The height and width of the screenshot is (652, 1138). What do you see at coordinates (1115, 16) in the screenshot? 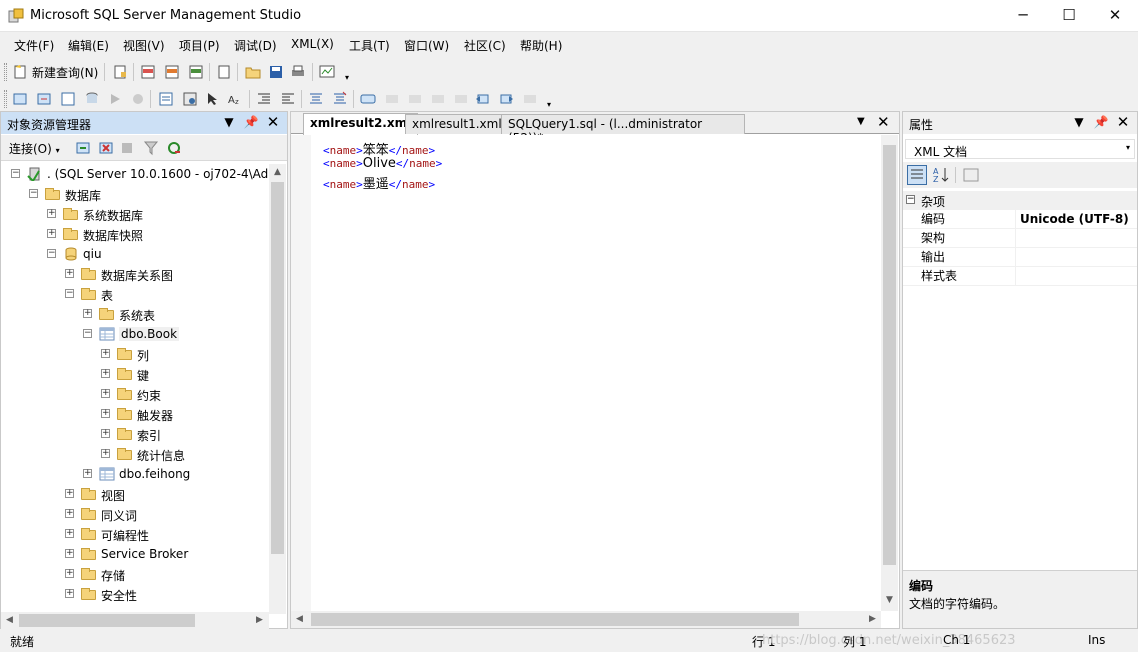
I see `close-button: ✕` at bounding box center [1115, 16].